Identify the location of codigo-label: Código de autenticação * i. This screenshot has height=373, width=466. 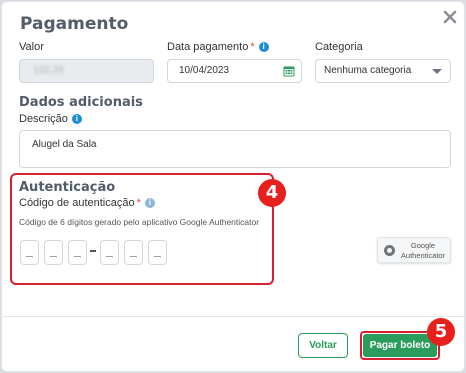
(87, 203).